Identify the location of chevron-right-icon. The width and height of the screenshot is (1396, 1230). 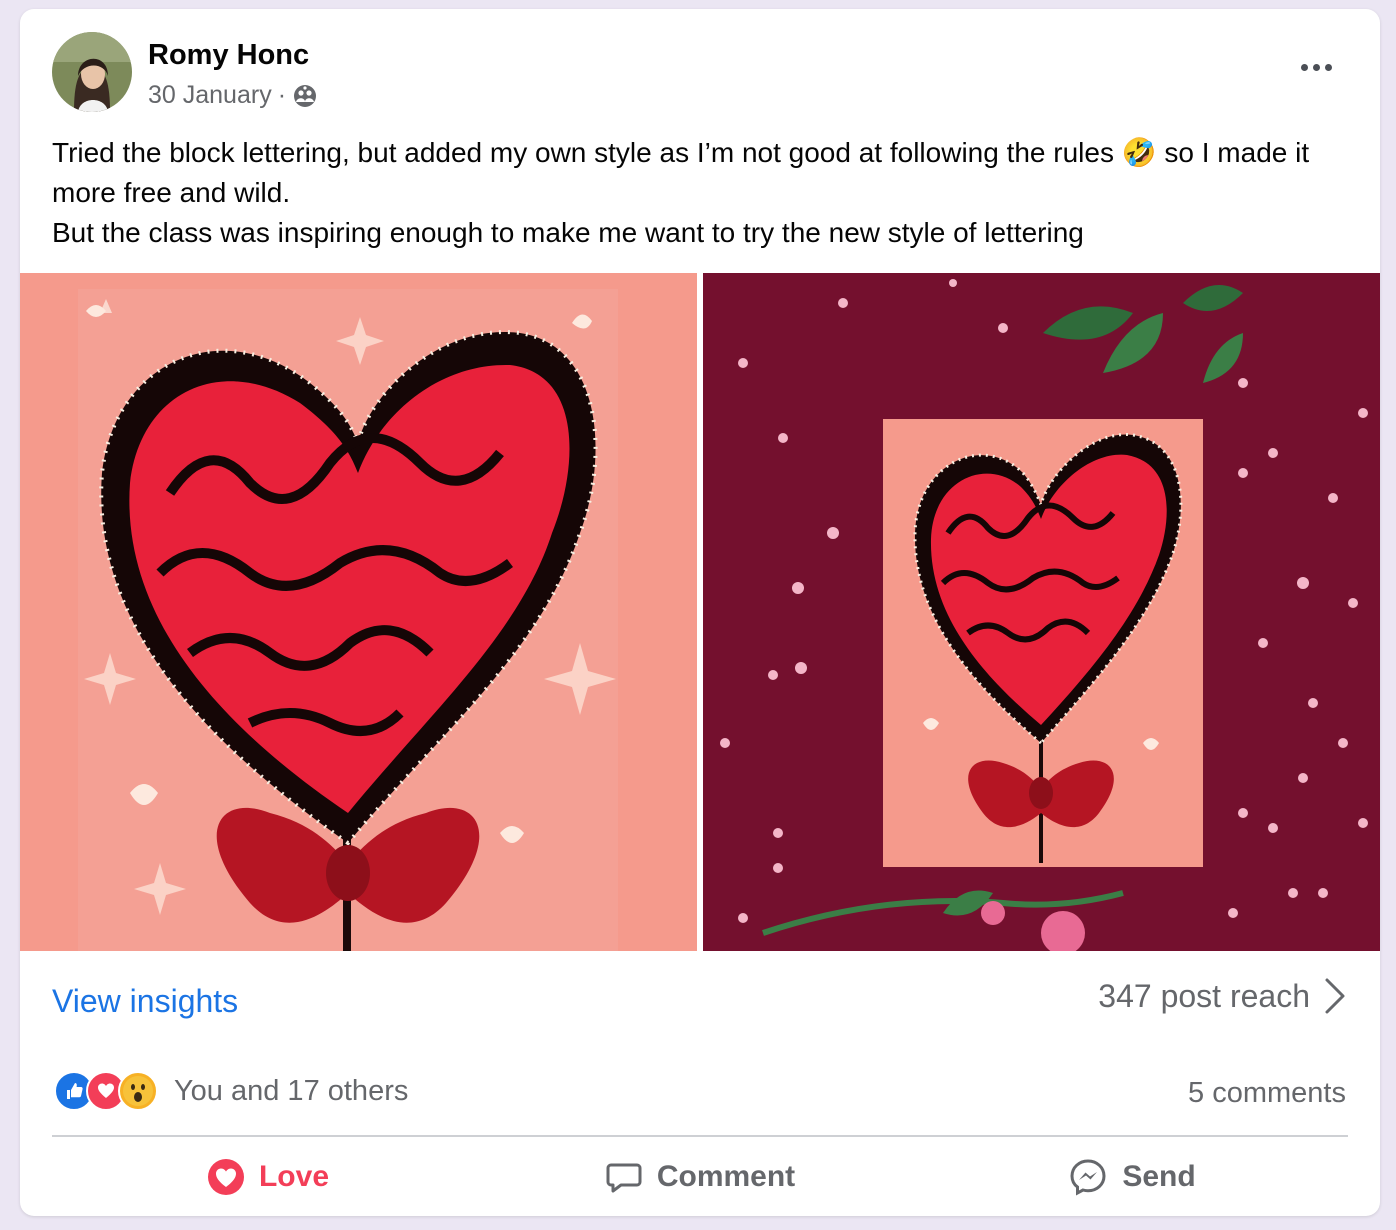
(1335, 996).